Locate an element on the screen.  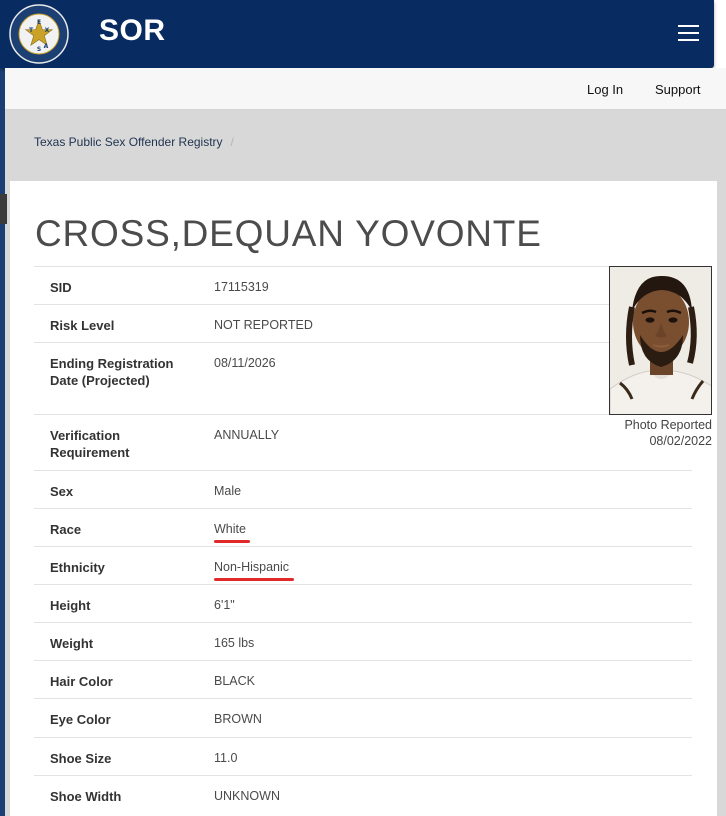
login-link: Log In is located at coordinates (605, 89).